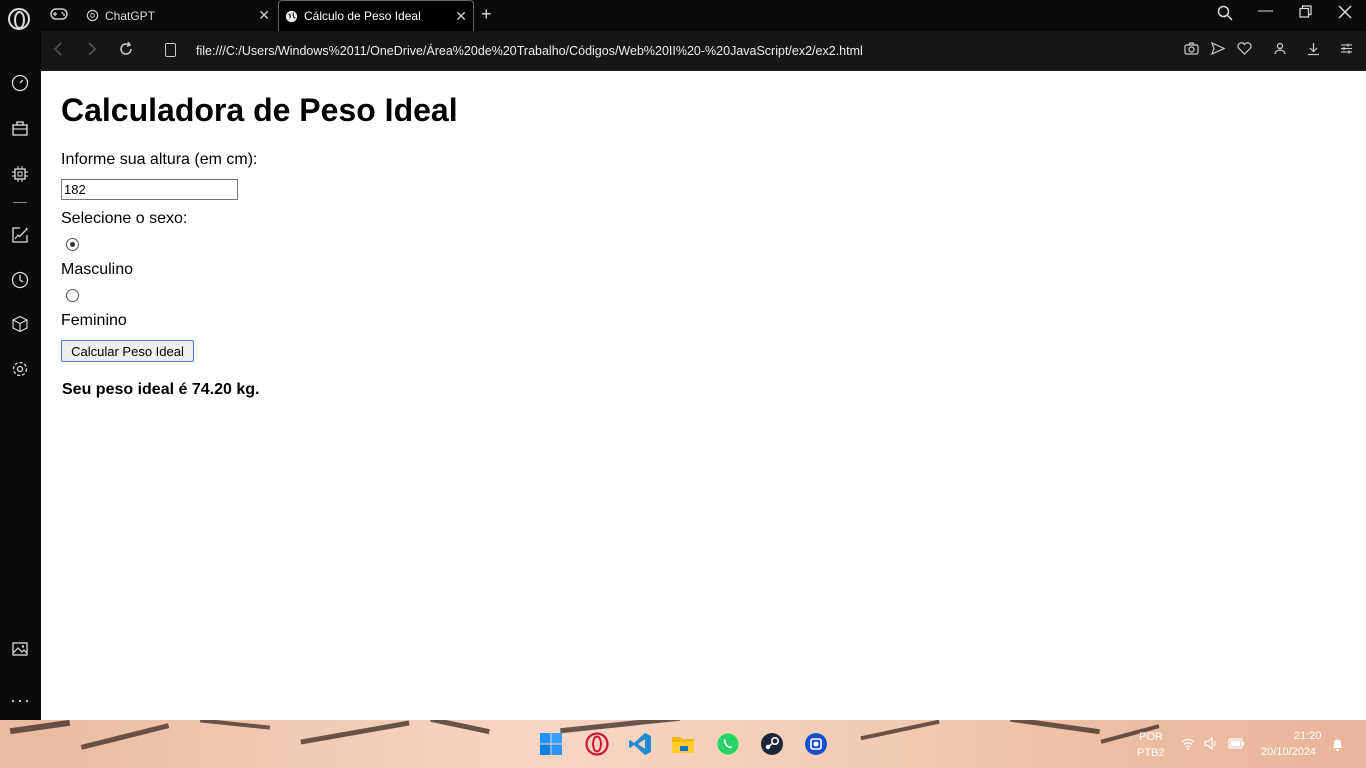 Image resolution: width=1366 pixels, height=768 pixels. I want to click on file-explorer-icon, so click(683, 744).